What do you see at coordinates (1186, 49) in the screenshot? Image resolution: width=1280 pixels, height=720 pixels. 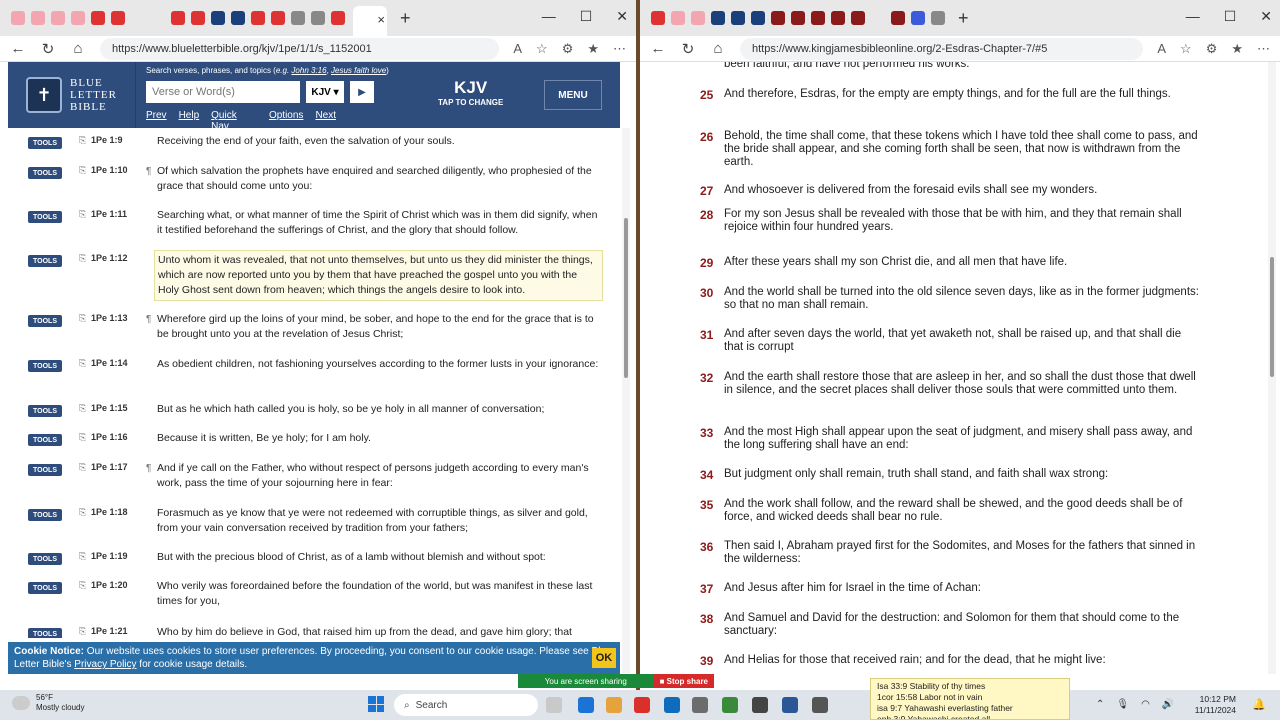 I see `favorite-star-icon: ☆` at bounding box center [1186, 49].